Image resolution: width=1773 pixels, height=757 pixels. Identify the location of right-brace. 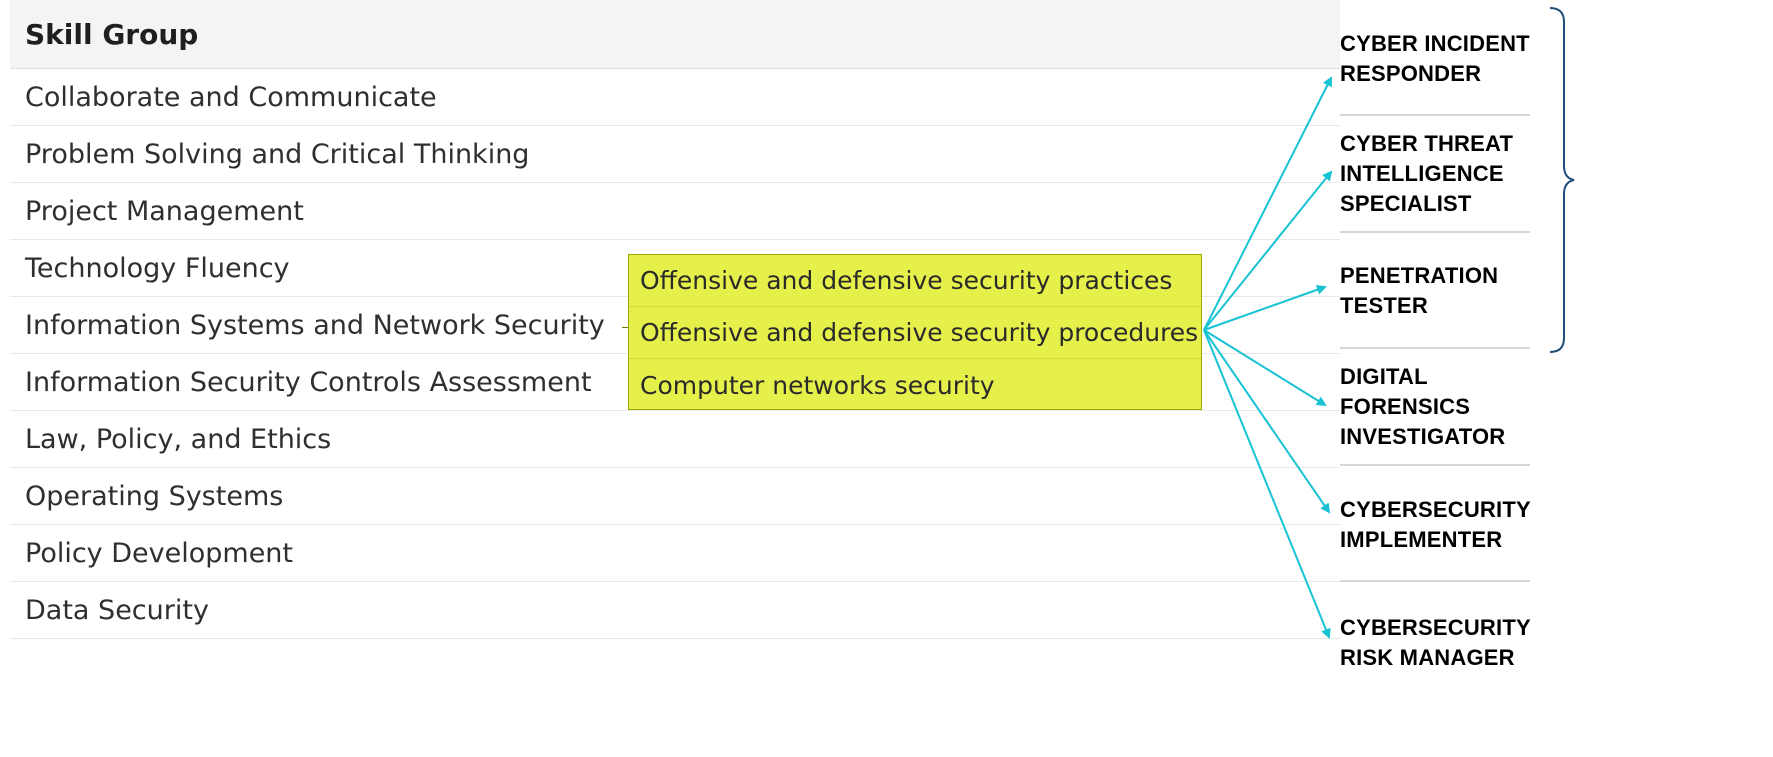
(1562, 180).